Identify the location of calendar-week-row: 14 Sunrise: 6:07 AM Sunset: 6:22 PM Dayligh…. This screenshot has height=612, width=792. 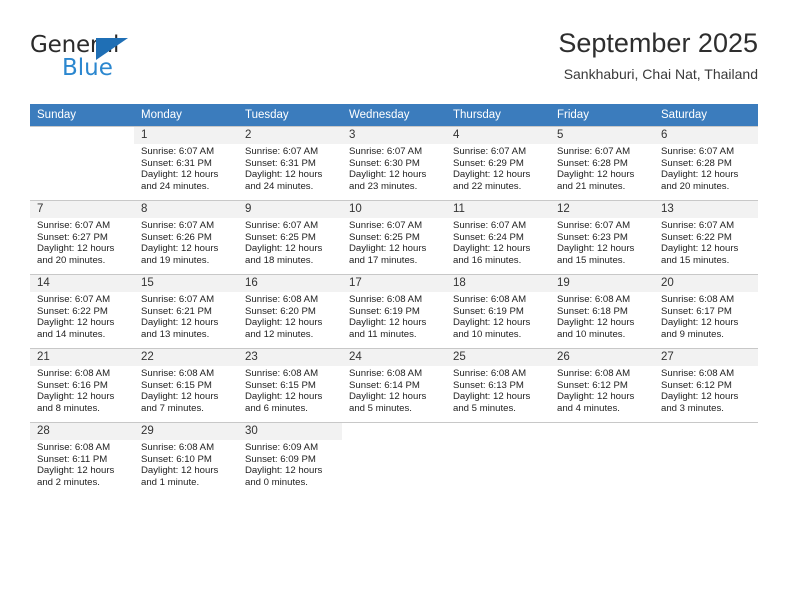
(394, 311).